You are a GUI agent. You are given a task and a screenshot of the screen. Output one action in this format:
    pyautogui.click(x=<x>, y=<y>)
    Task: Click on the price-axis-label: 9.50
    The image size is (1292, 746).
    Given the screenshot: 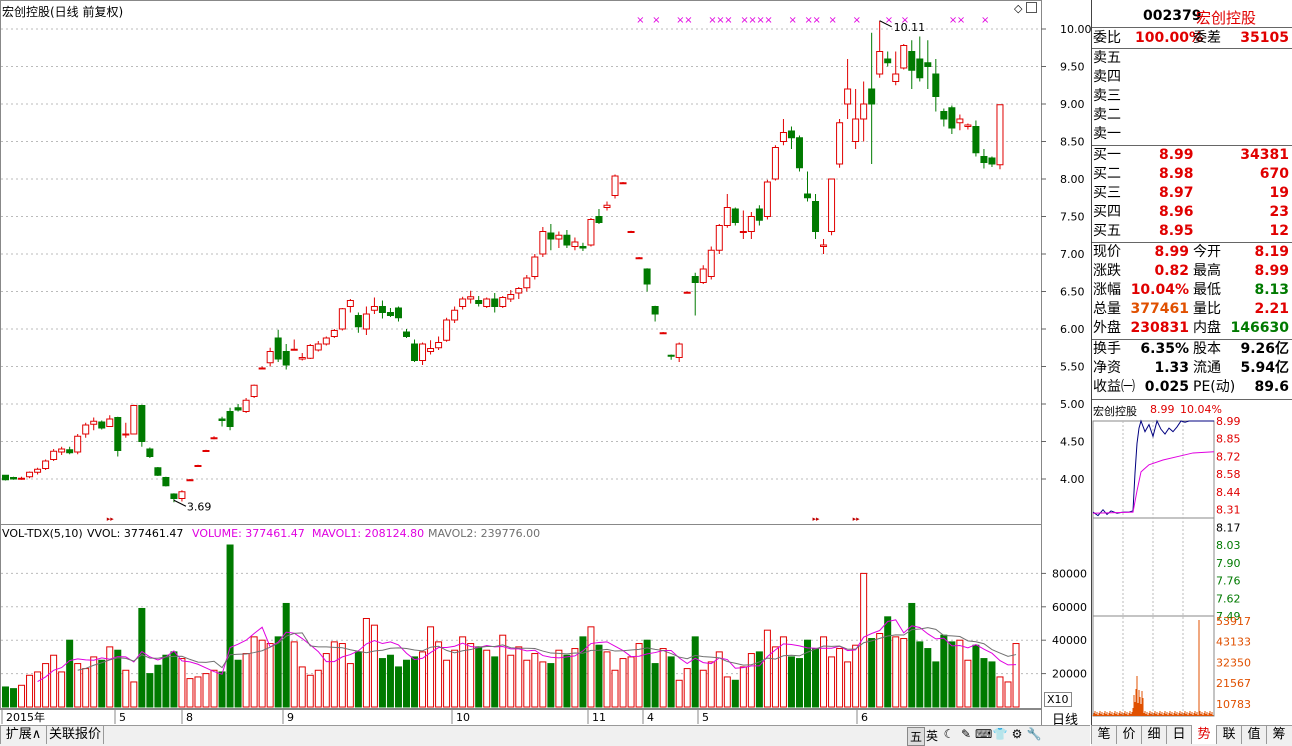 What is the action you would take?
    pyautogui.click(x=1072, y=67)
    